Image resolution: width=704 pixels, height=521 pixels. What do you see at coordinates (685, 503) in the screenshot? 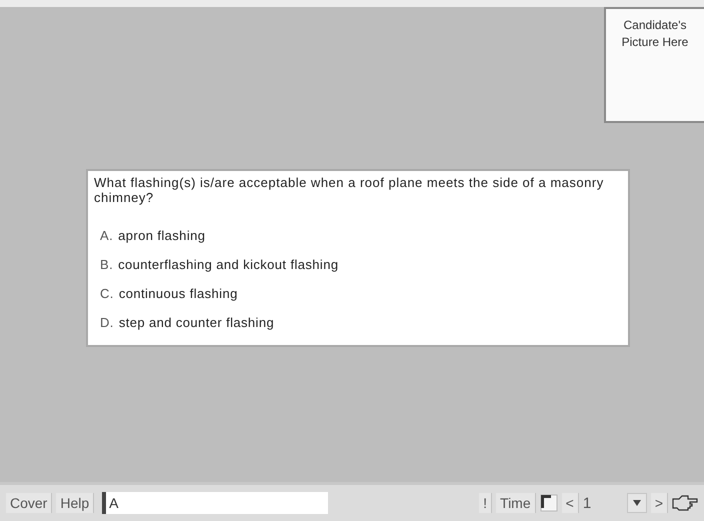
I see `pointing-hand-icon` at bounding box center [685, 503].